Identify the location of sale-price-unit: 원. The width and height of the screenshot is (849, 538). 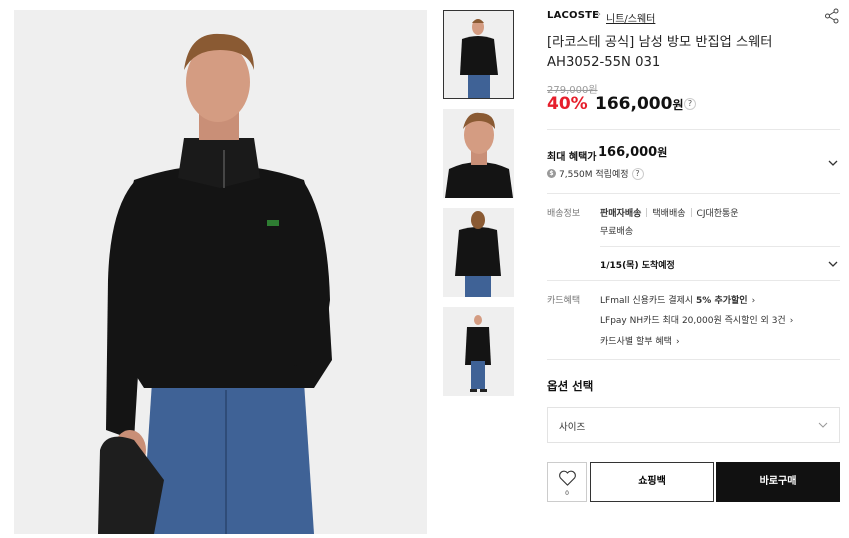
(678, 105).